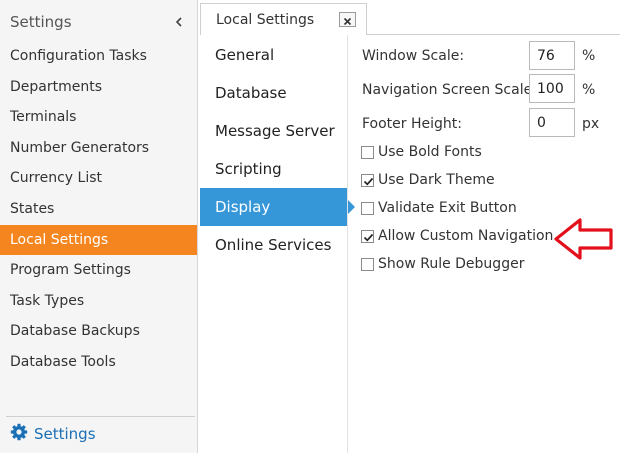 This screenshot has height=453, width=620. Describe the element at coordinates (449, 90) in the screenshot. I see `navigation-scale-label: Navigation Screen Scale:` at that location.